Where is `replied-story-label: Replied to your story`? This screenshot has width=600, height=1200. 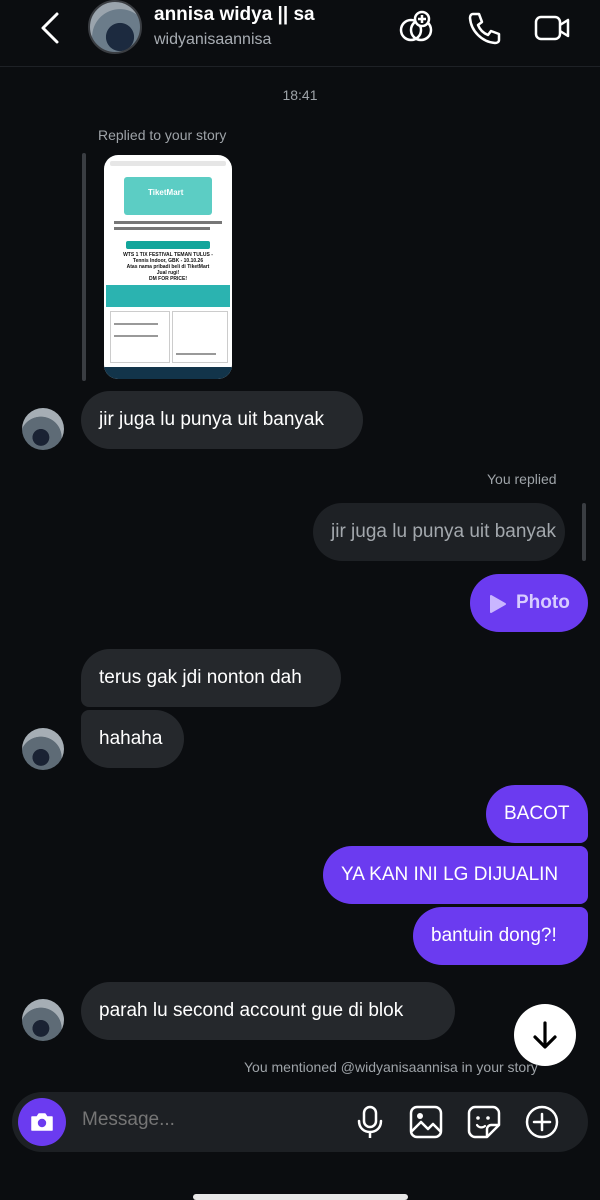
replied-story-label: Replied to your story is located at coordinates (162, 135).